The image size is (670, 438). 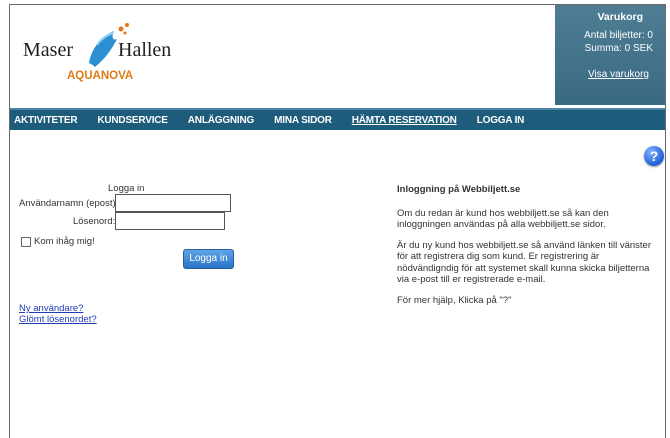 I want to click on cart-sum: Summa: 0 SEK, so click(x=618, y=48).